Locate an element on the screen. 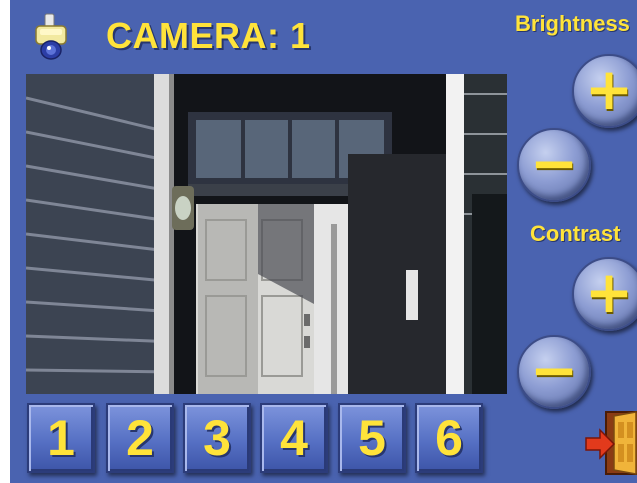 This screenshot has height=483, width=637. camera-3-button: 3 is located at coordinates (217, 438).